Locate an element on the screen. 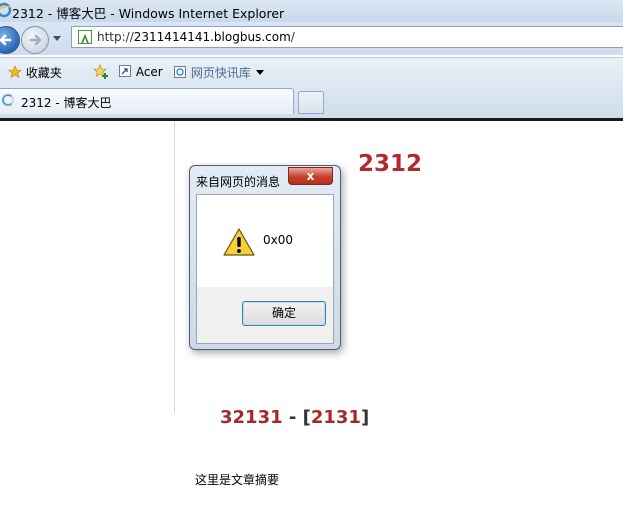  ie-page-icon is located at coordinates (180, 72).